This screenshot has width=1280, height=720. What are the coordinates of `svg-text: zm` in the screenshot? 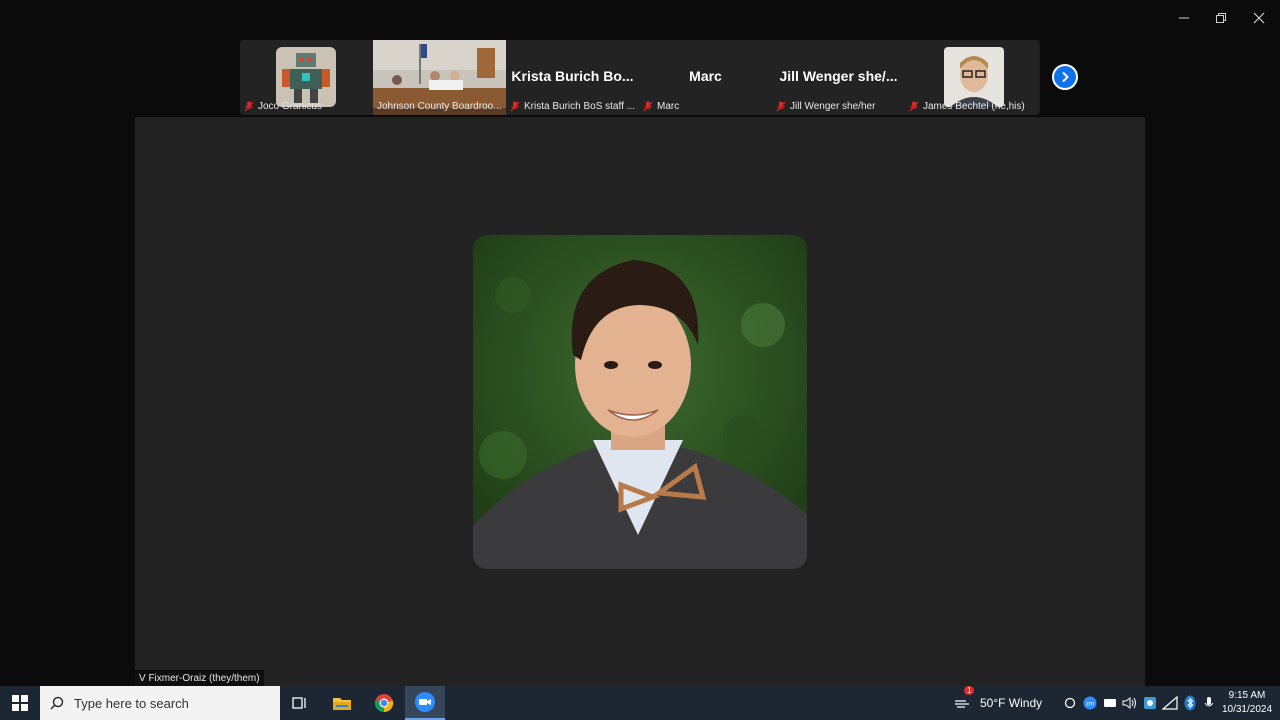 It's located at (1090, 705).